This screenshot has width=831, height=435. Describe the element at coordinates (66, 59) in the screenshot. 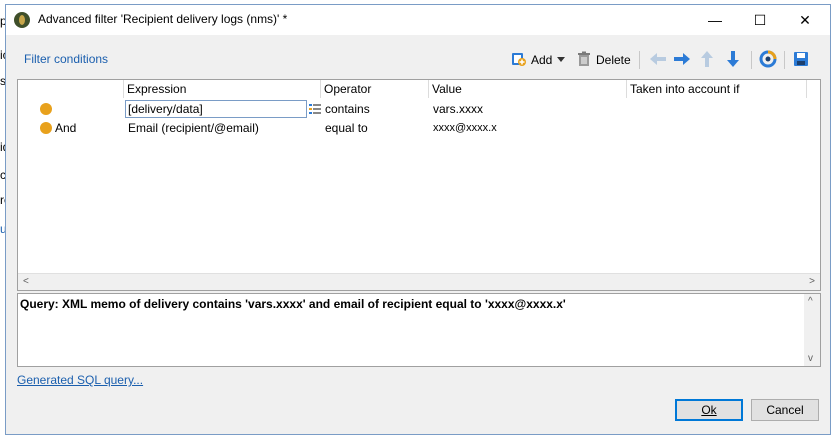

I see `filter-conditions-label: Filter conditions` at that location.